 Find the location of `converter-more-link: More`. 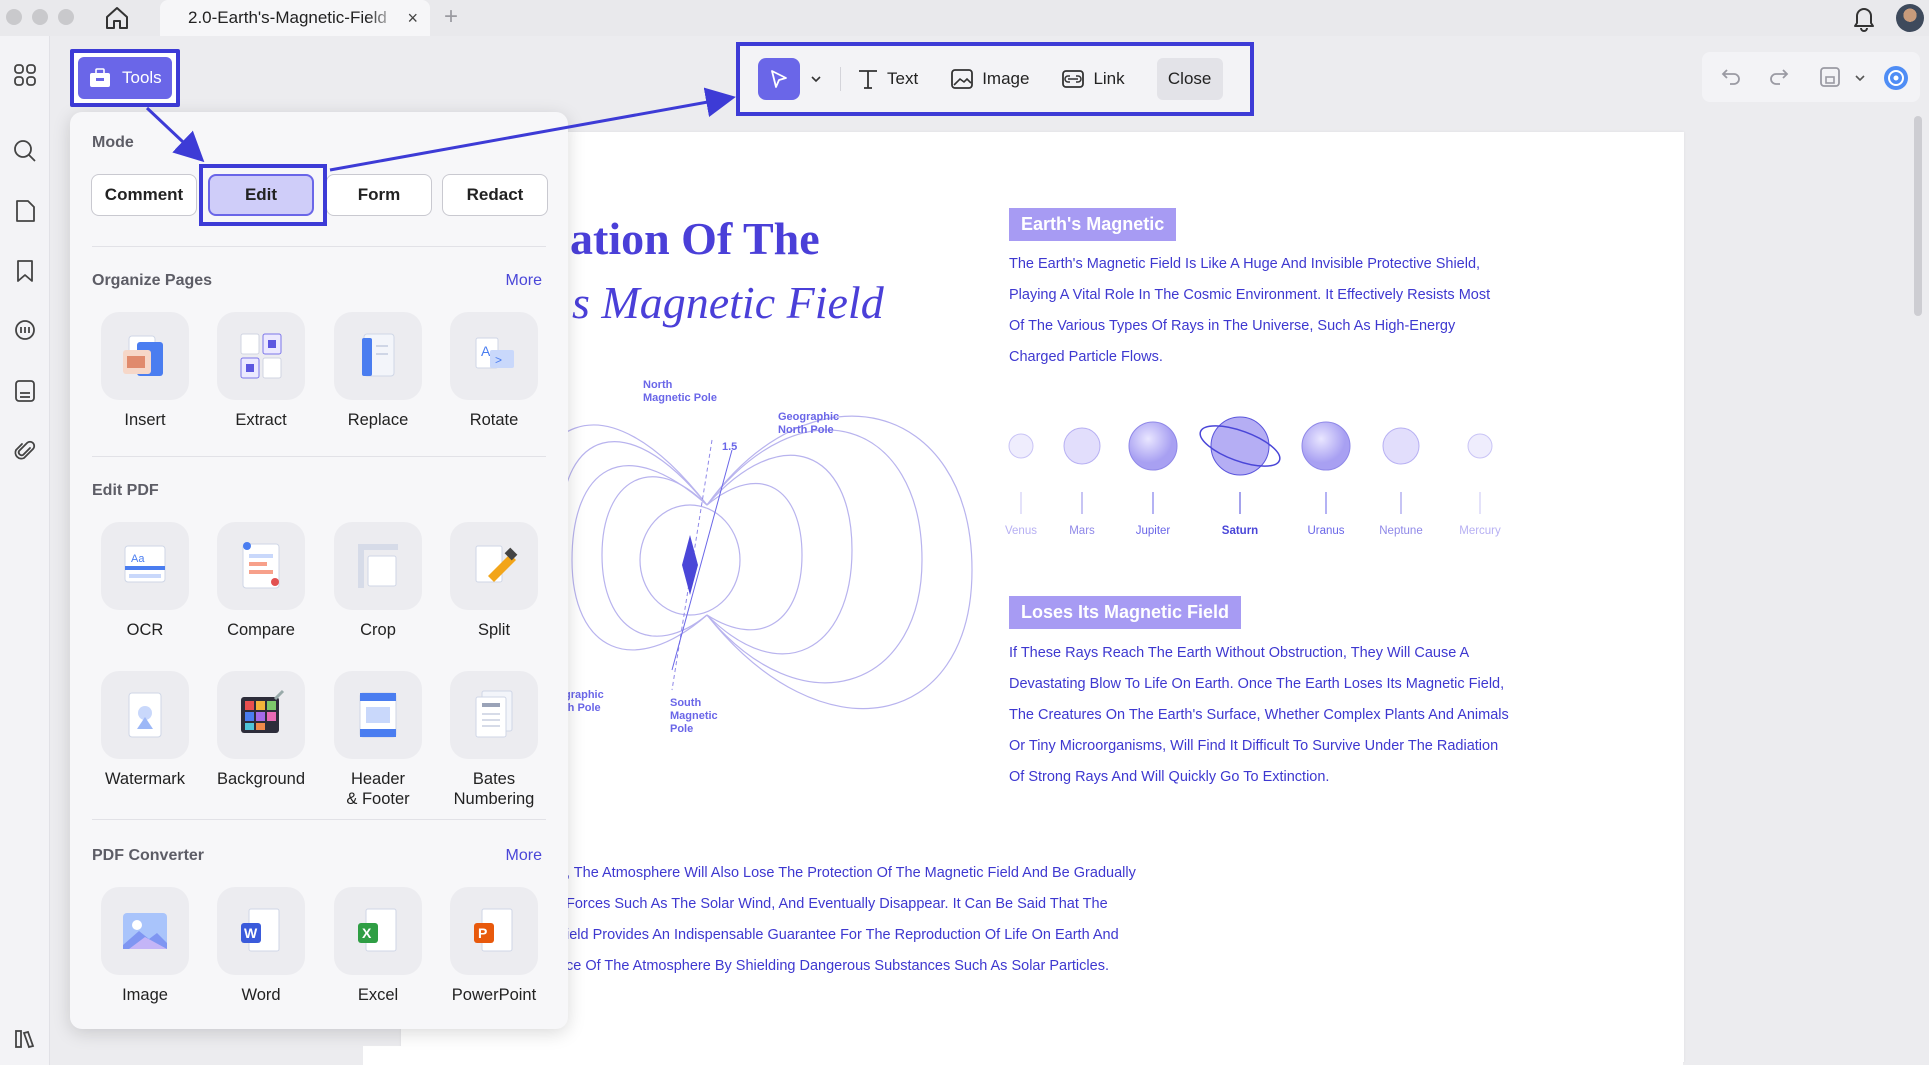

converter-more-link: More is located at coordinates (524, 856).